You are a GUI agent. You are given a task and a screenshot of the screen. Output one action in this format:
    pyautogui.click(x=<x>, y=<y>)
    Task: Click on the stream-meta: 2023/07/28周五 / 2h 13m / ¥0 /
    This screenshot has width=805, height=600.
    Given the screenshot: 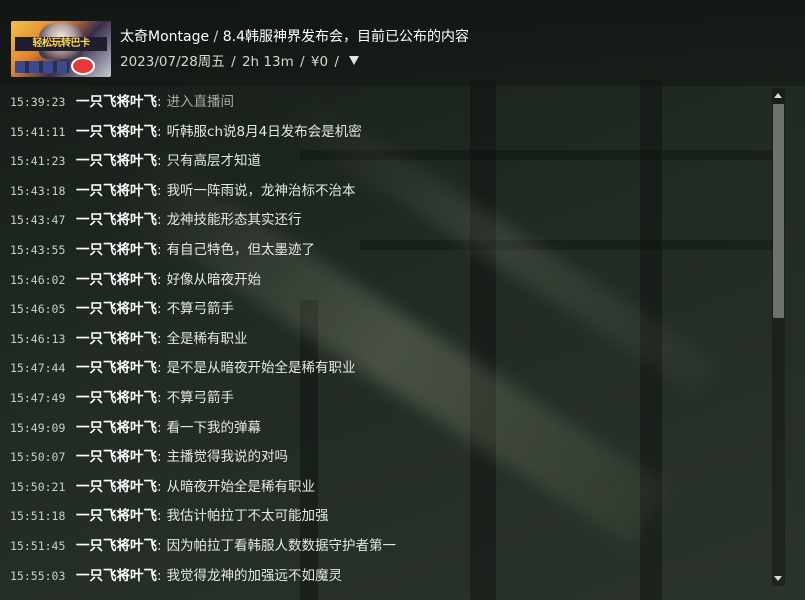 What is the action you would take?
    pyautogui.click(x=240, y=60)
    